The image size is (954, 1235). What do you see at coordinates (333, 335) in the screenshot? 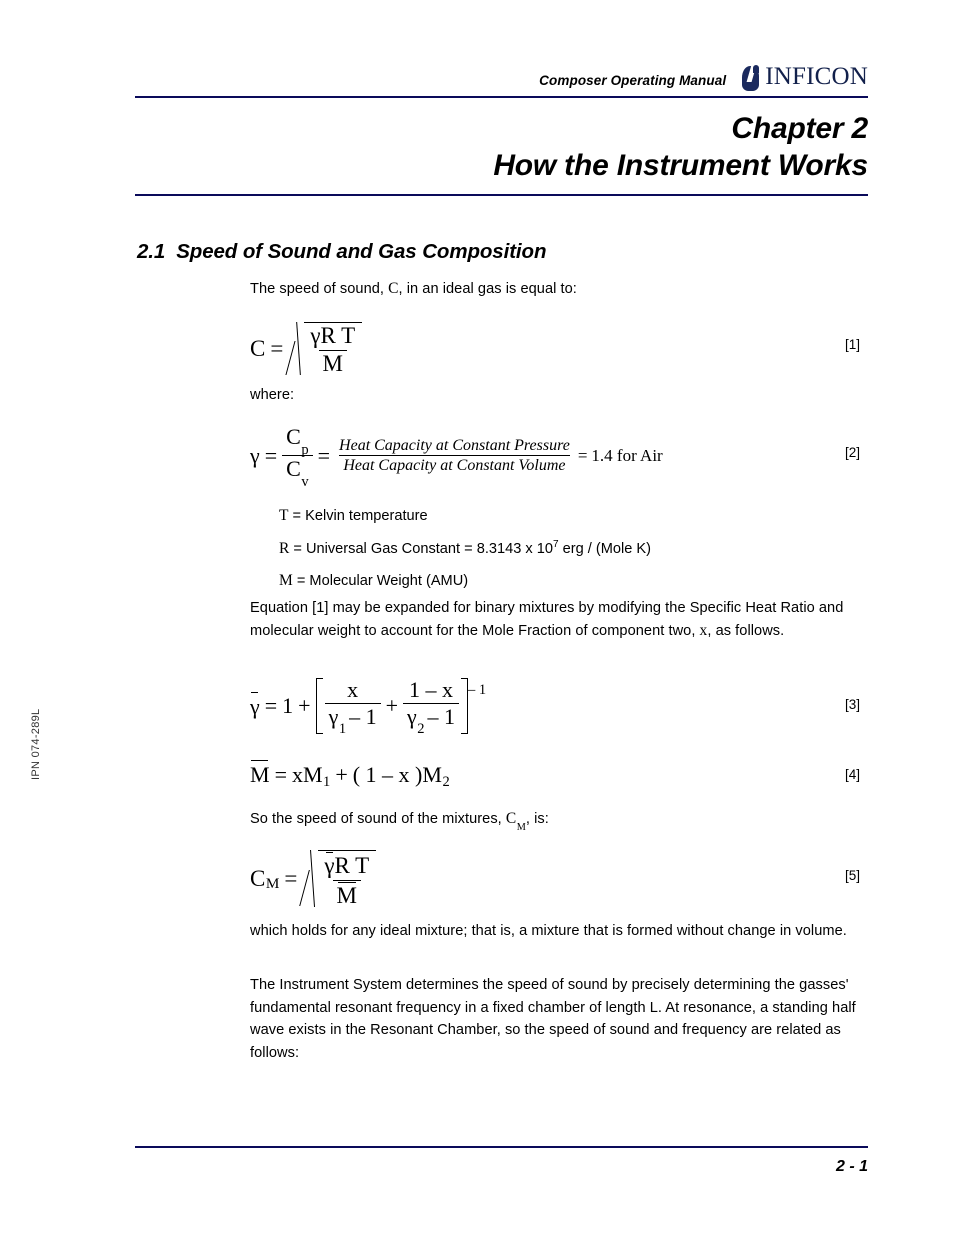
I see `eq1-radicand-numerator: γR T` at bounding box center [333, 335].